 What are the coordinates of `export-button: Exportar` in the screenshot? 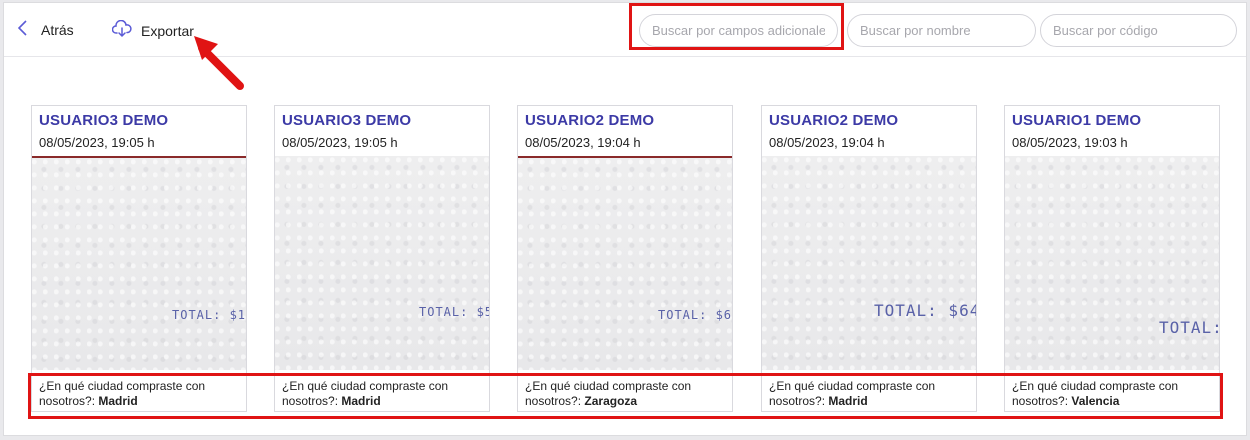 It's located at (152, 30).